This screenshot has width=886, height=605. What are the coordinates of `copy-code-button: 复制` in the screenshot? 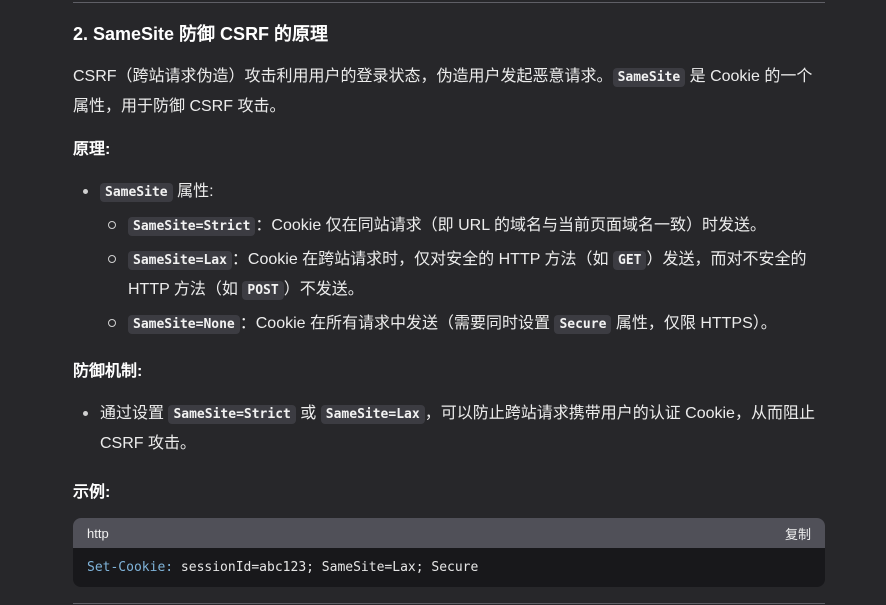 It's located at (798, 533).